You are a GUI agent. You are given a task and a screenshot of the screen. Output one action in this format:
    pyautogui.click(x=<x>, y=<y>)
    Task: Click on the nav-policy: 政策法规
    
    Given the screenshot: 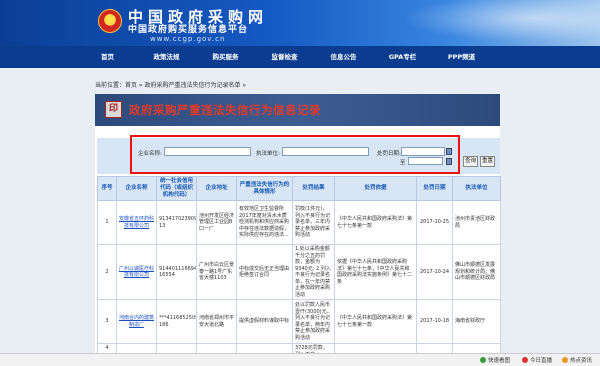 What is the action you would take?
    pyautogui.click(x=166, y=57)
    